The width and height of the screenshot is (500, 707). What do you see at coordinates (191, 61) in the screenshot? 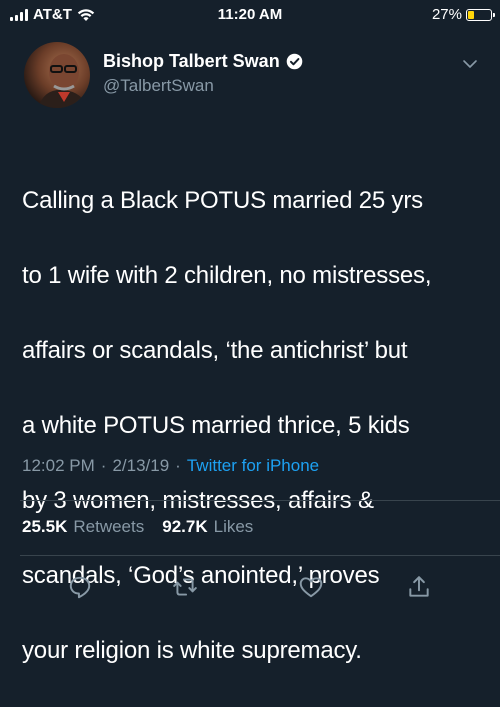
I see `display-name: Bishop Talbert Swan` at bounding box center [191, 61].